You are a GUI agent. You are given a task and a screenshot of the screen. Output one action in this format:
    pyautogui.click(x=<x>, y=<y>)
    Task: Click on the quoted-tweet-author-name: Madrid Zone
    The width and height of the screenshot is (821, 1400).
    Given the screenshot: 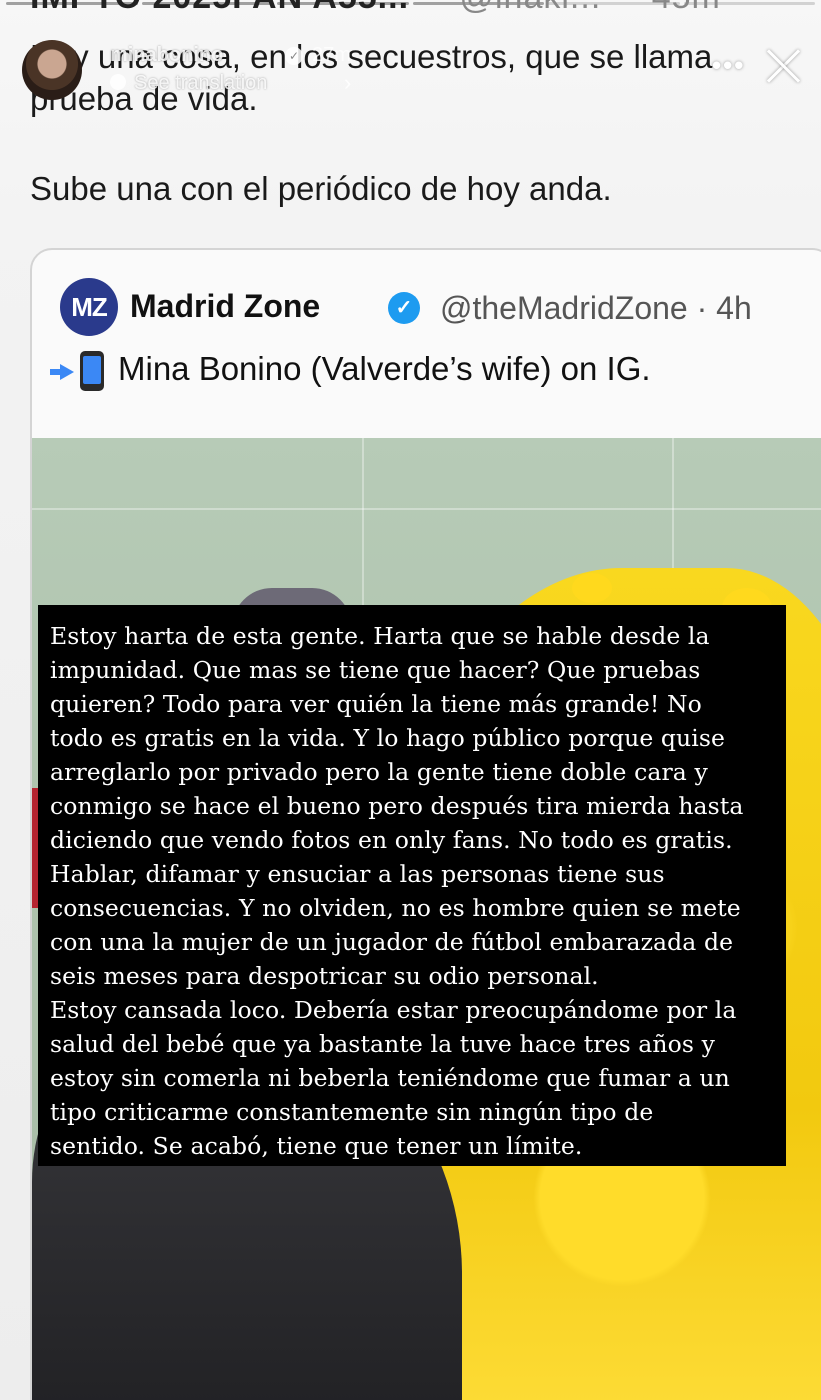 What is the action you would take?
    pyautogui.click(x=225, y=306)
    